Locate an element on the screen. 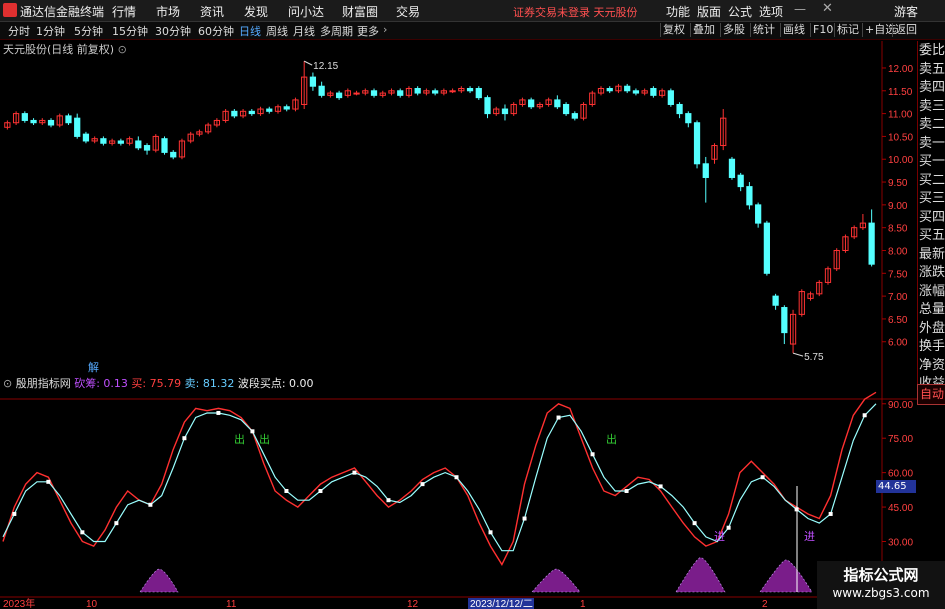 The width and height of the screenshot is (945, 609). y-tick-label: 10.00 is located at coordinates (900, 160).